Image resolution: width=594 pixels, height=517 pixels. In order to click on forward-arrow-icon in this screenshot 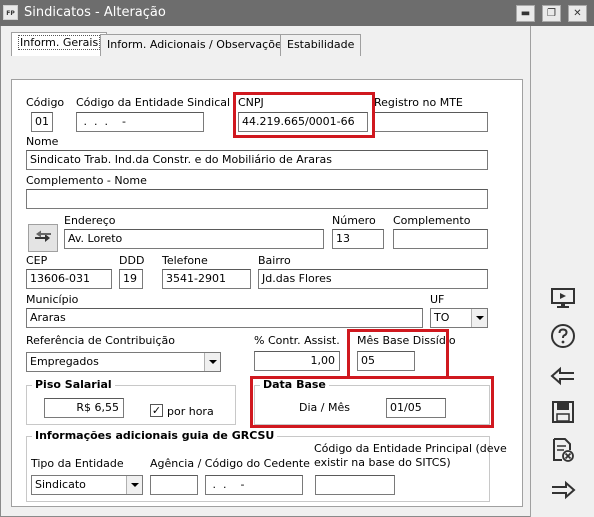, I will do `click(563, 490)`.